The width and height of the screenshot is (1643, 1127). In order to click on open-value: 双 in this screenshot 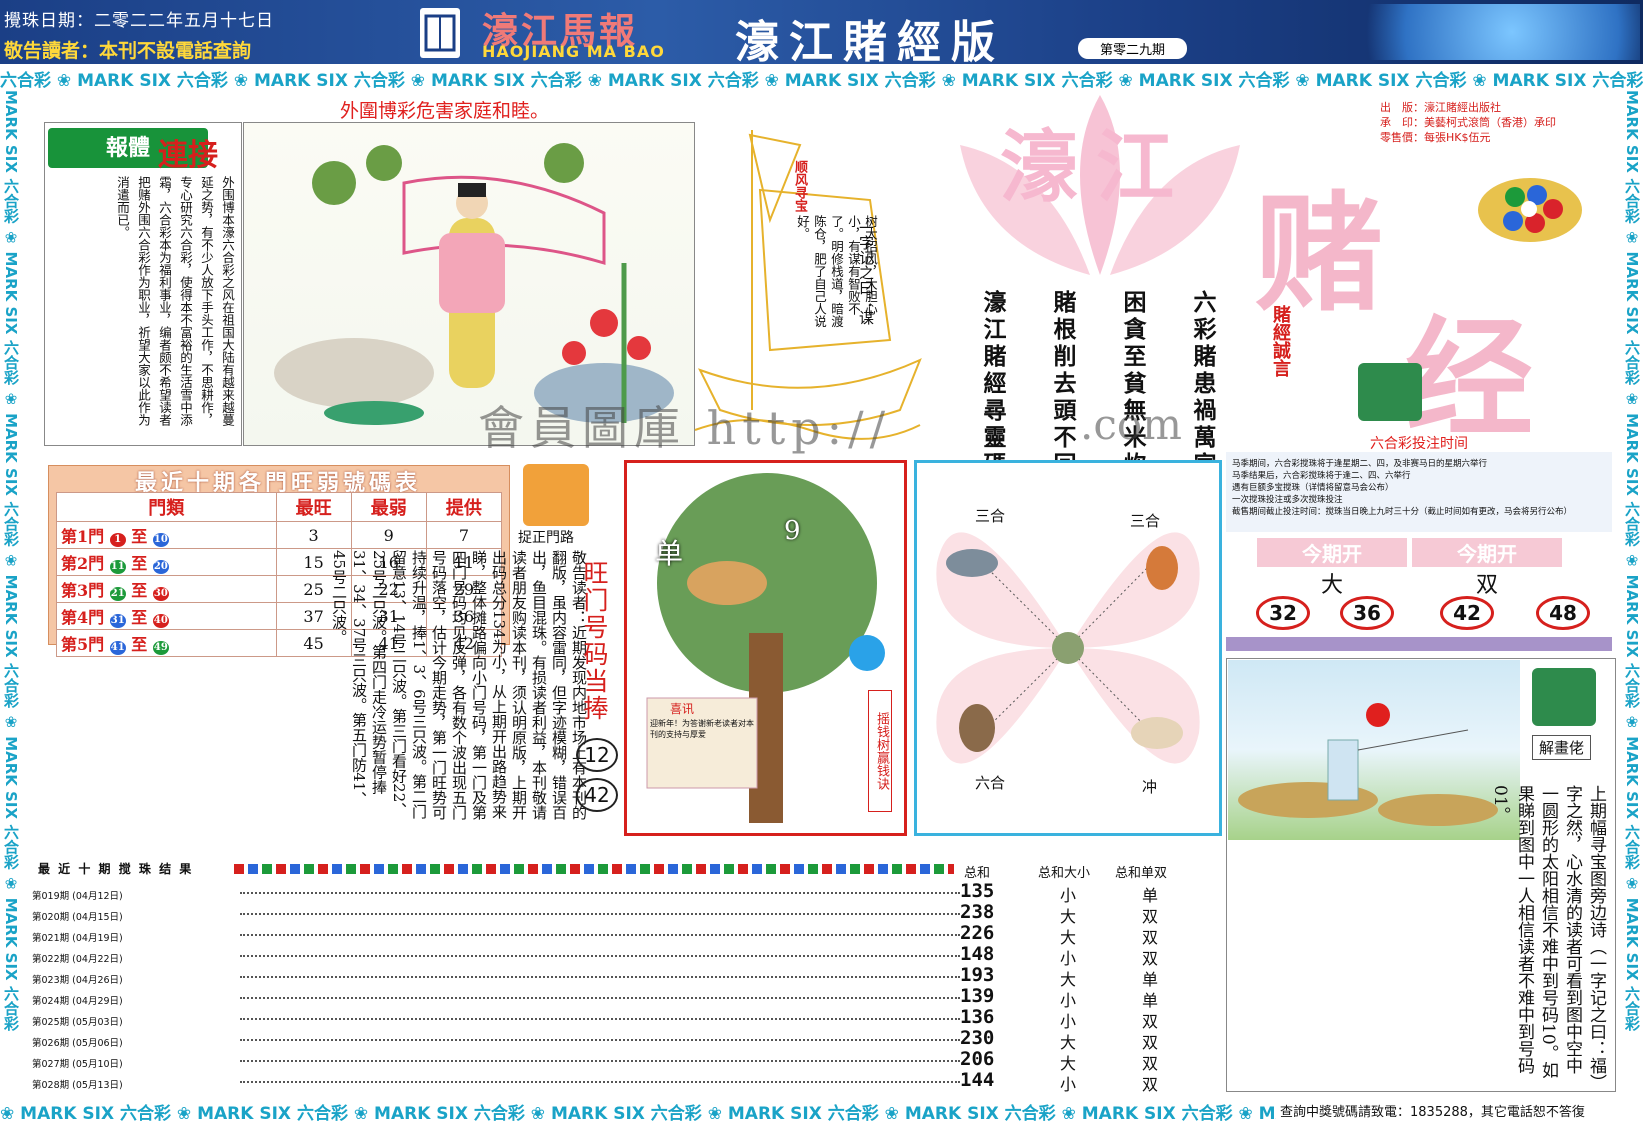, I will do `click(1486, 585)`.